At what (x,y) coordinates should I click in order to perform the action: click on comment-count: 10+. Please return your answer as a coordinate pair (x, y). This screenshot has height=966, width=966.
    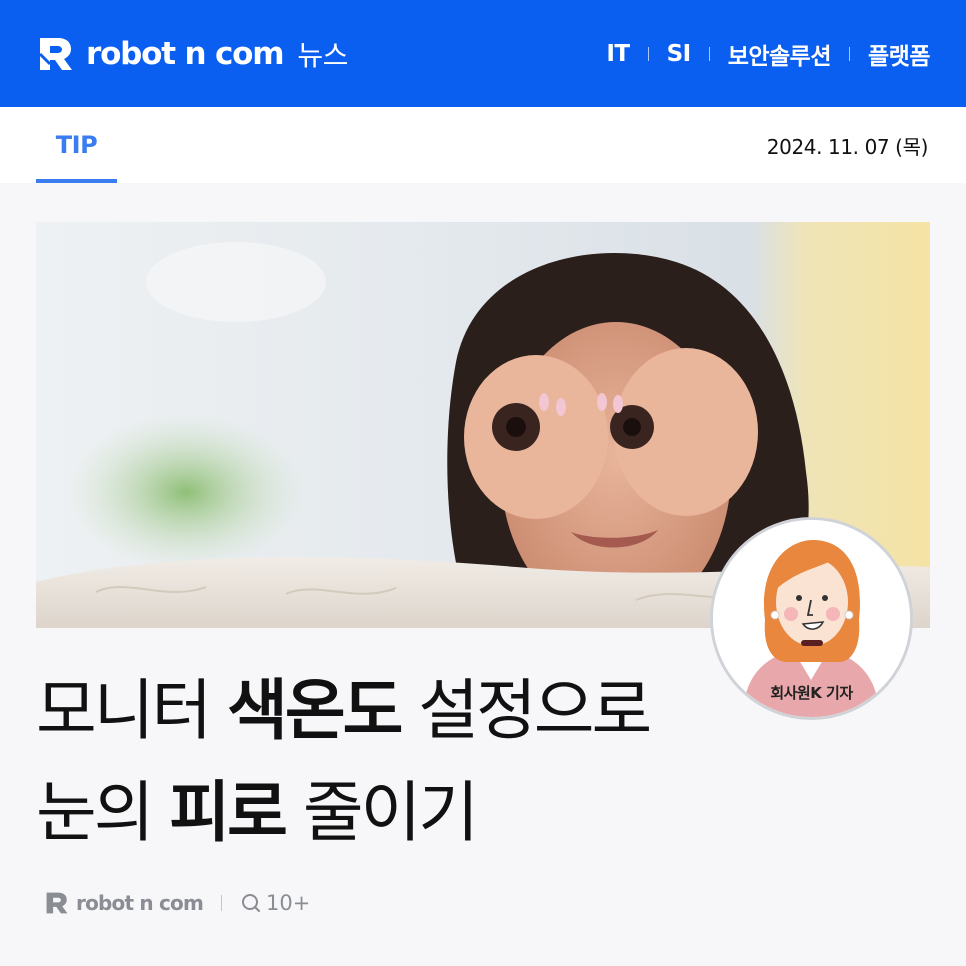
    Looking at the image, I should click on (288, 903).